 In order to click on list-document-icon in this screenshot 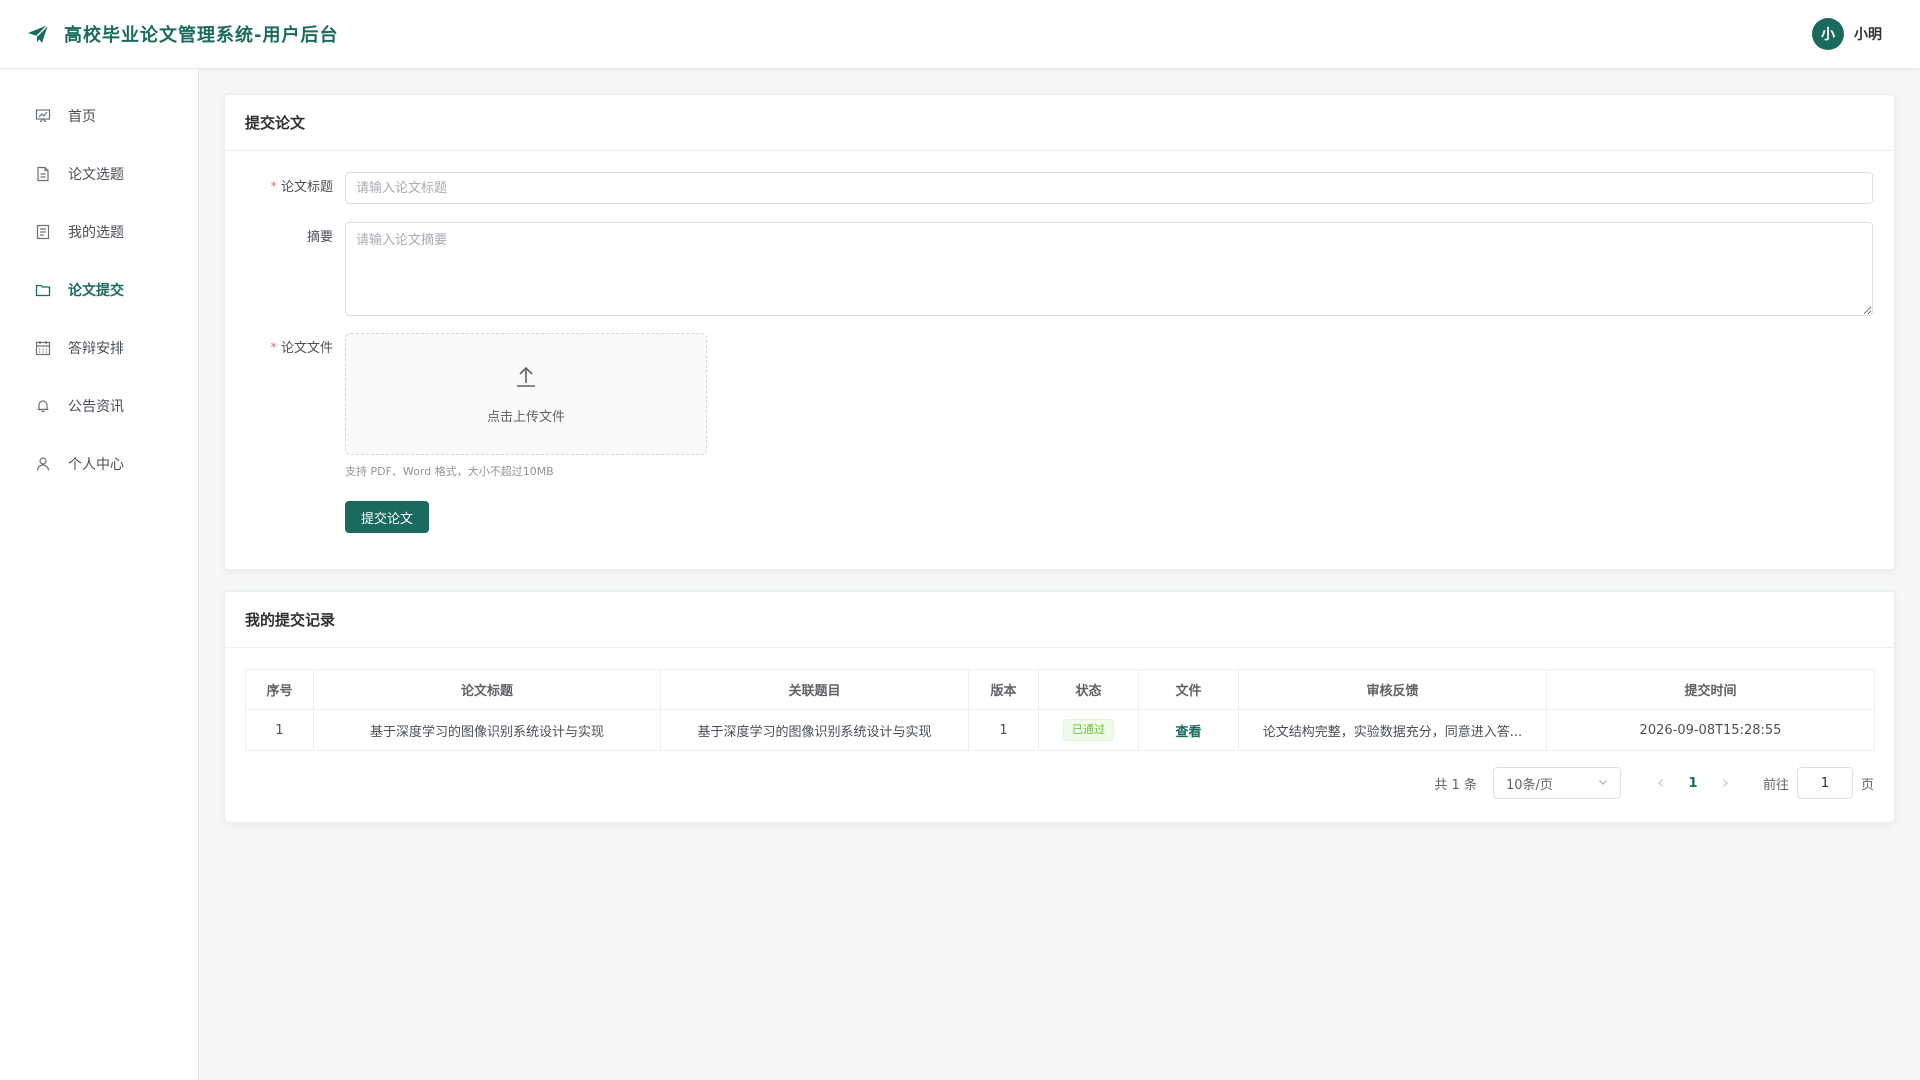, I will do `click(43, 232)`.